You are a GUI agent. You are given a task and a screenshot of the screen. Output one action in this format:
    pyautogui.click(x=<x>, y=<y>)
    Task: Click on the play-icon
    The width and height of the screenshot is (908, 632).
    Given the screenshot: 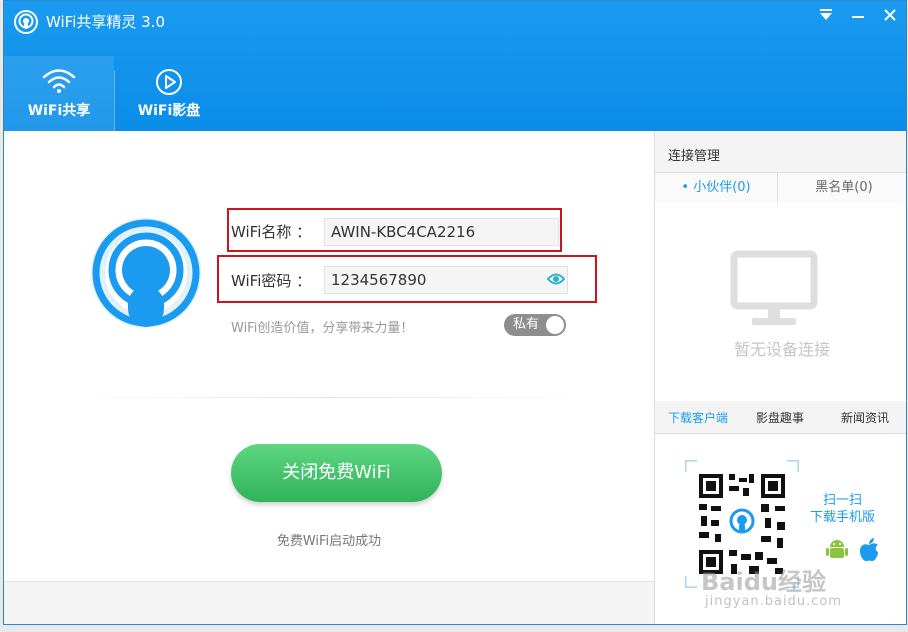 What is the action you would take?
    pyautogui.click(x=169, y=82)
    